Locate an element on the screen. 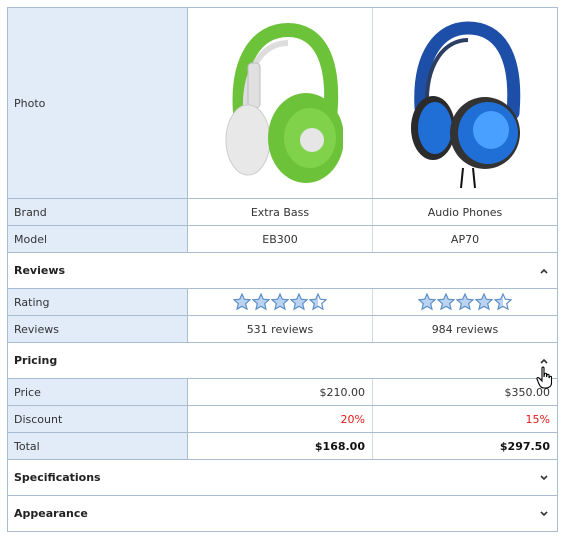 The image size is (566, 543). model-row: Model EB300 AP70 is located at coordinates (282, 238).